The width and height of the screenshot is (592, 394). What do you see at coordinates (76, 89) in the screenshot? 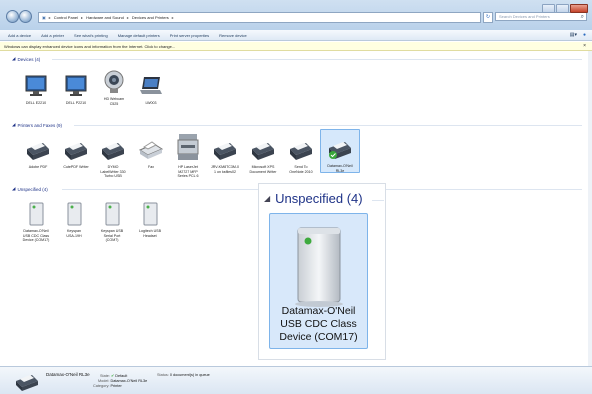
I see `device-item: DELL P2210` at bounding box center [76, 89].